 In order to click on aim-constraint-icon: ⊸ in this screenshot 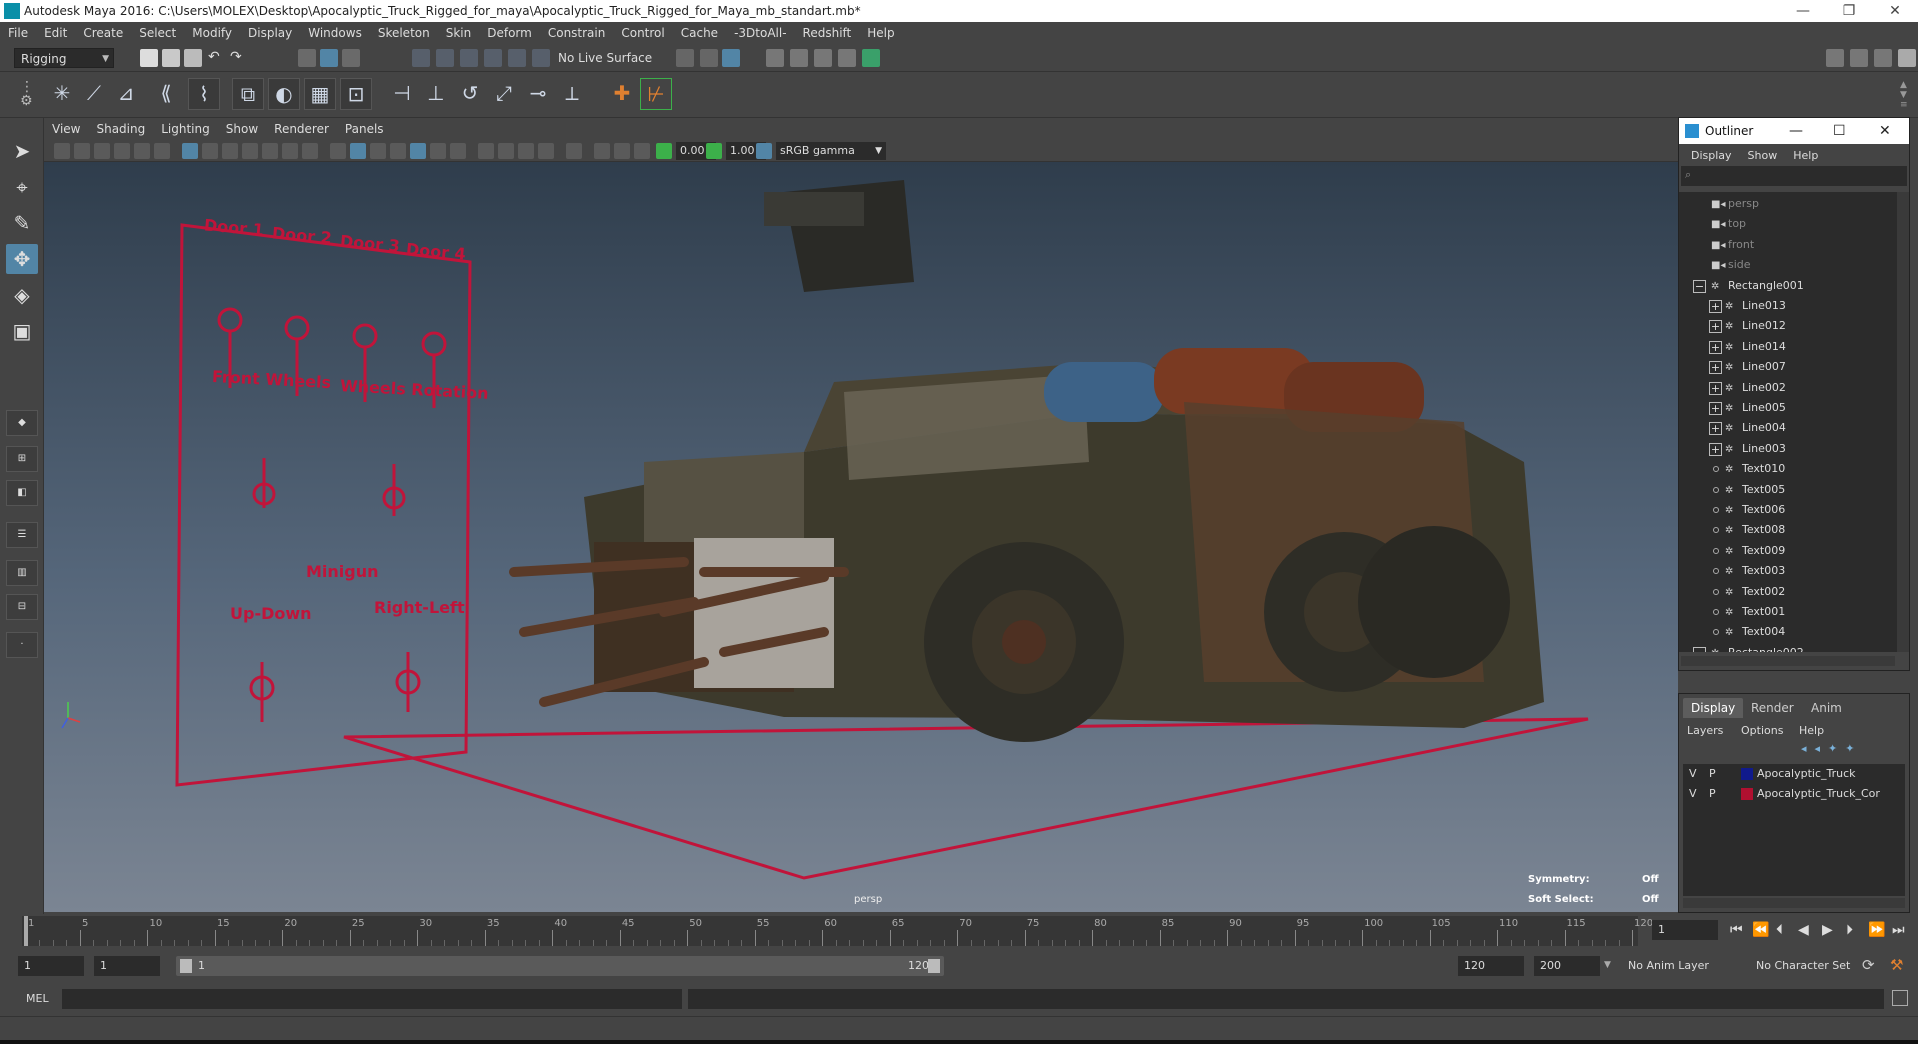, I will do `click(538, 94)`.